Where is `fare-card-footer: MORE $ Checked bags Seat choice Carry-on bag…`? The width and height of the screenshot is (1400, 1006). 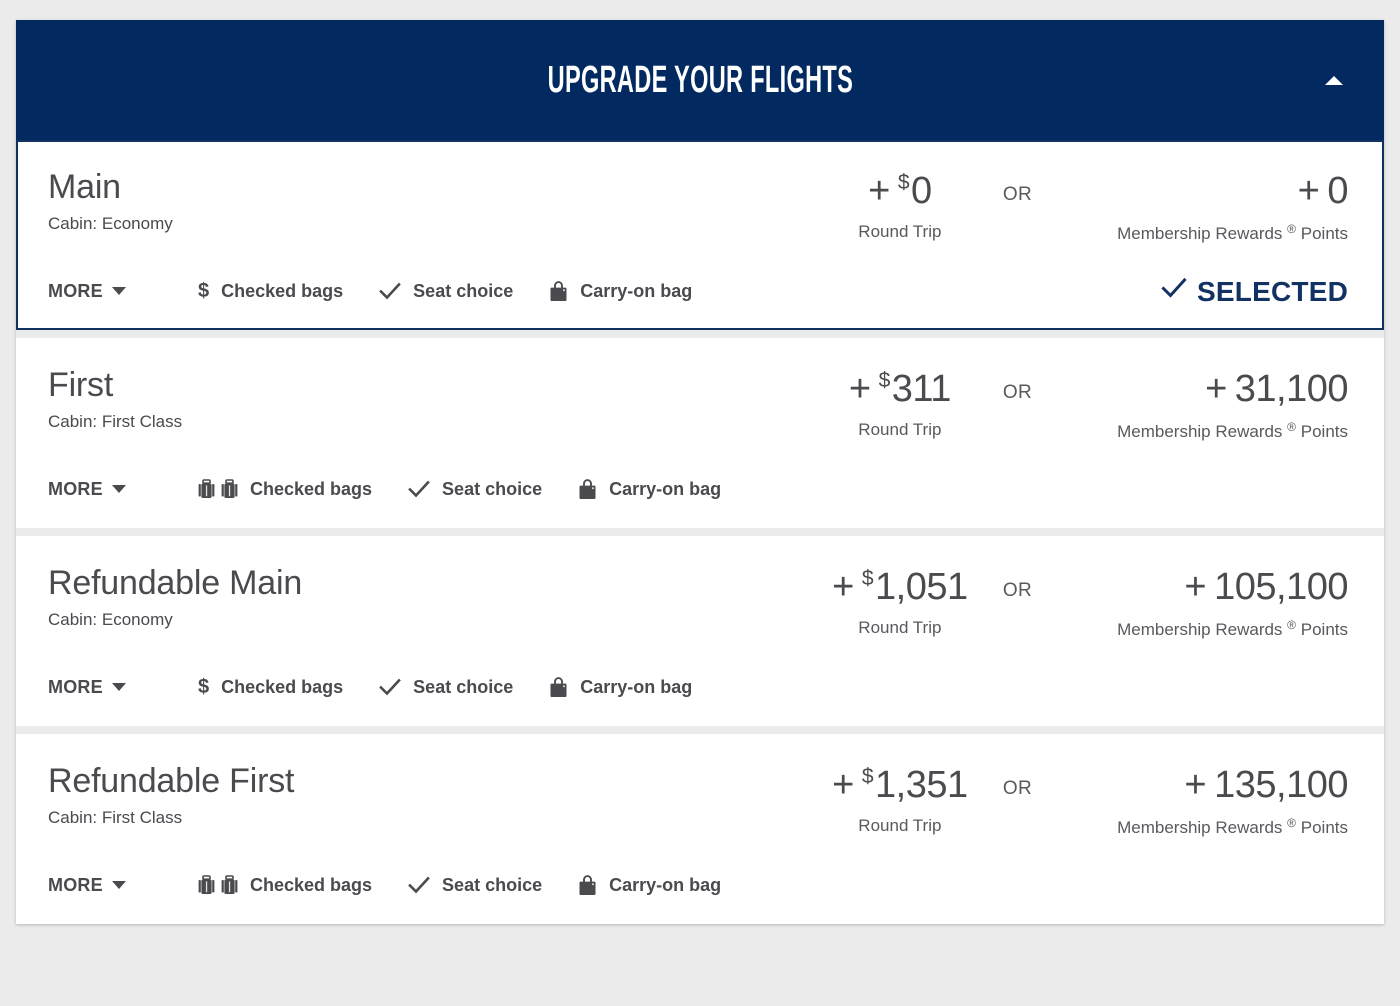
fare-card-footer: MORE $ Checked bags Seat choice Carry-on bag… is located at coordinates (698, 291).